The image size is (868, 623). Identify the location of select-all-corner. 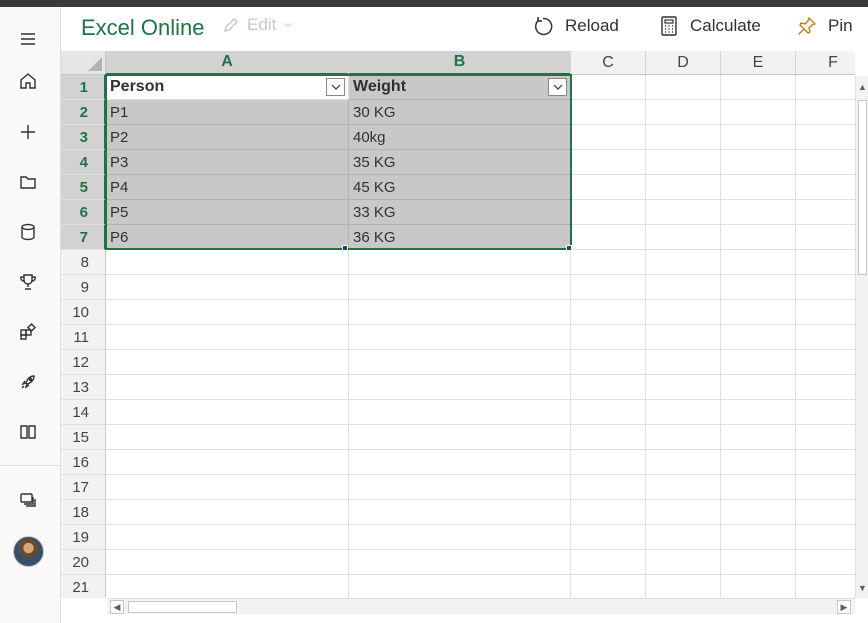
(83, 63).